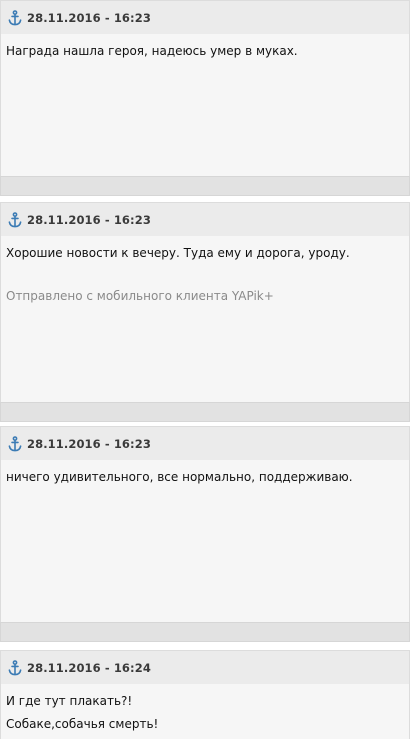 The height and width of the screenshot is (739, 410). What do you see at coordinates (89, 668) in the screenshot?
I see `post-date: 28.11.2016 - 16:24` at bounding box center [89, 668].